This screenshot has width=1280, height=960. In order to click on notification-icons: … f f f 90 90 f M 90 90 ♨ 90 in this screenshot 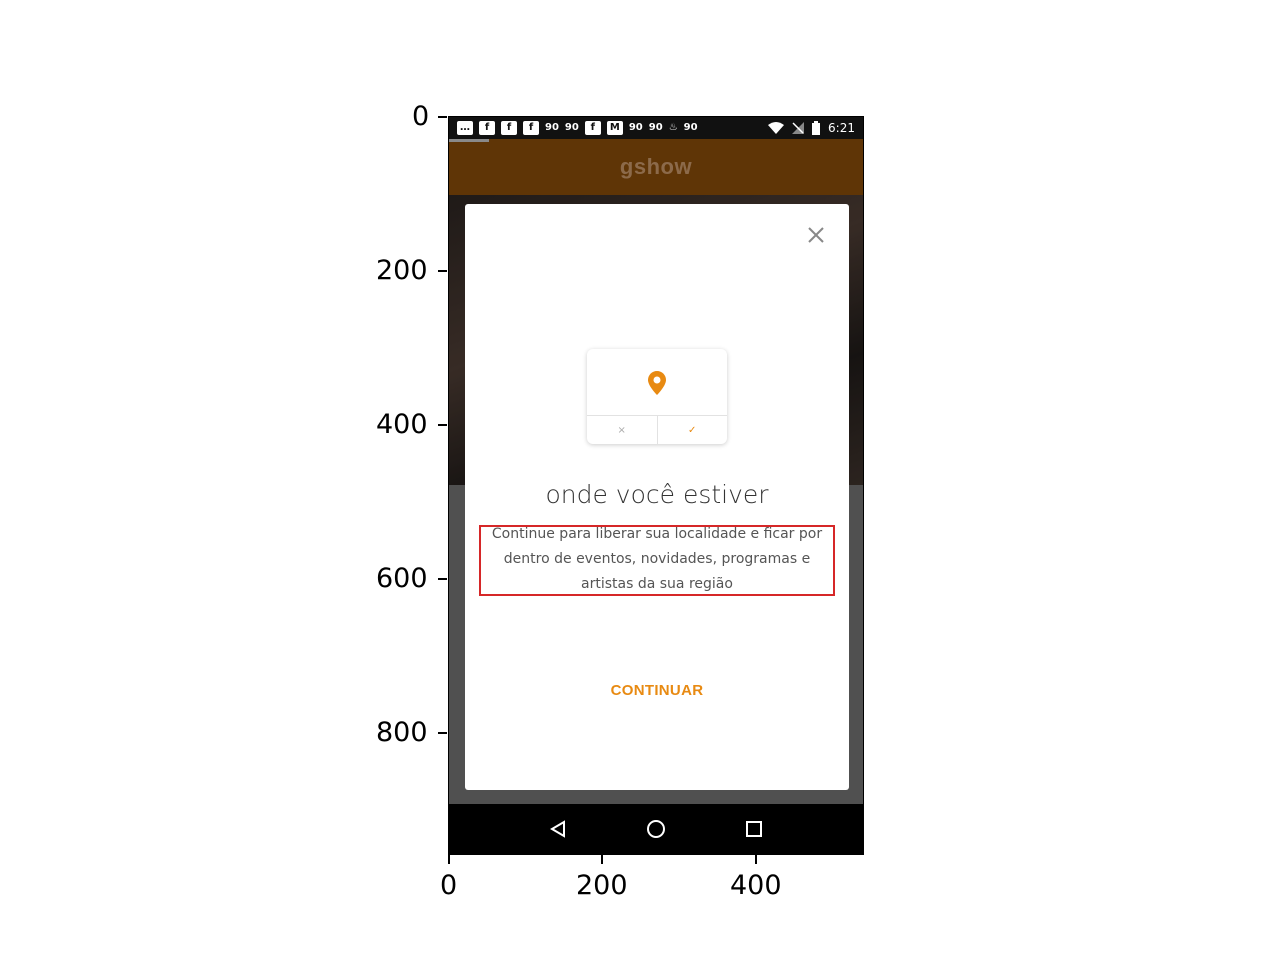, I will do `click(577, 128)`.